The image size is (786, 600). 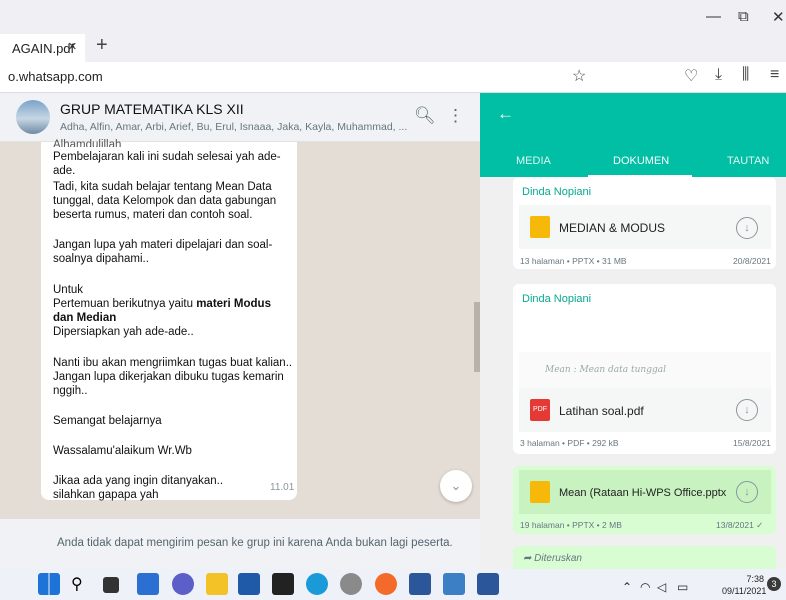 I want to click on volume-icon: ◁, so click(x=661, y=587).